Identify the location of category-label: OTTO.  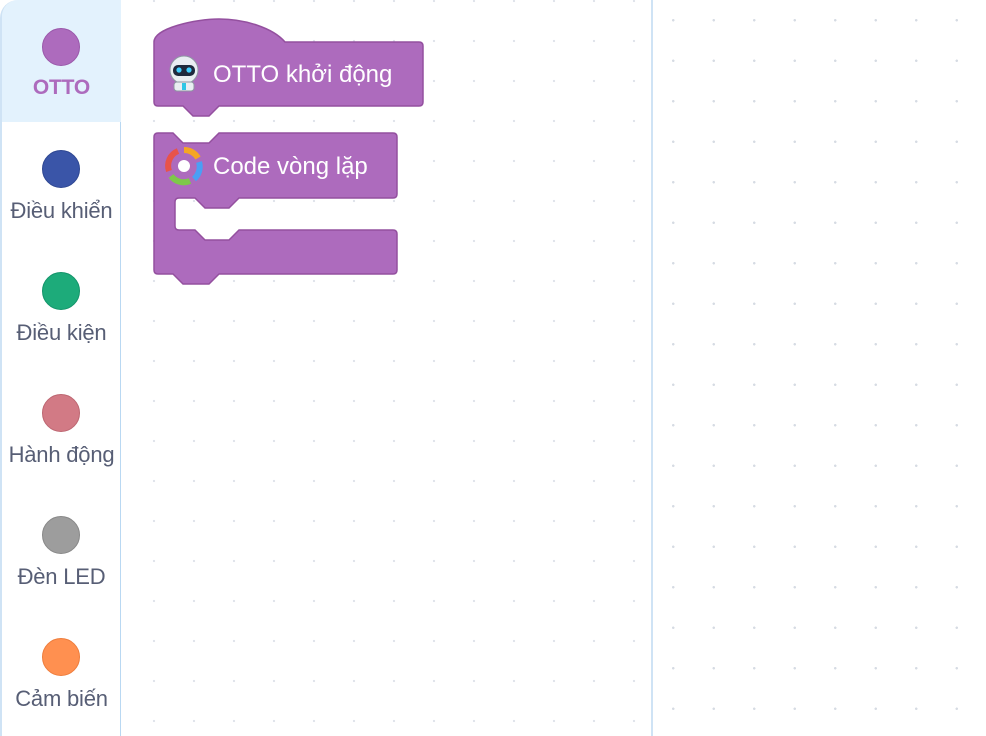
(61, 87).